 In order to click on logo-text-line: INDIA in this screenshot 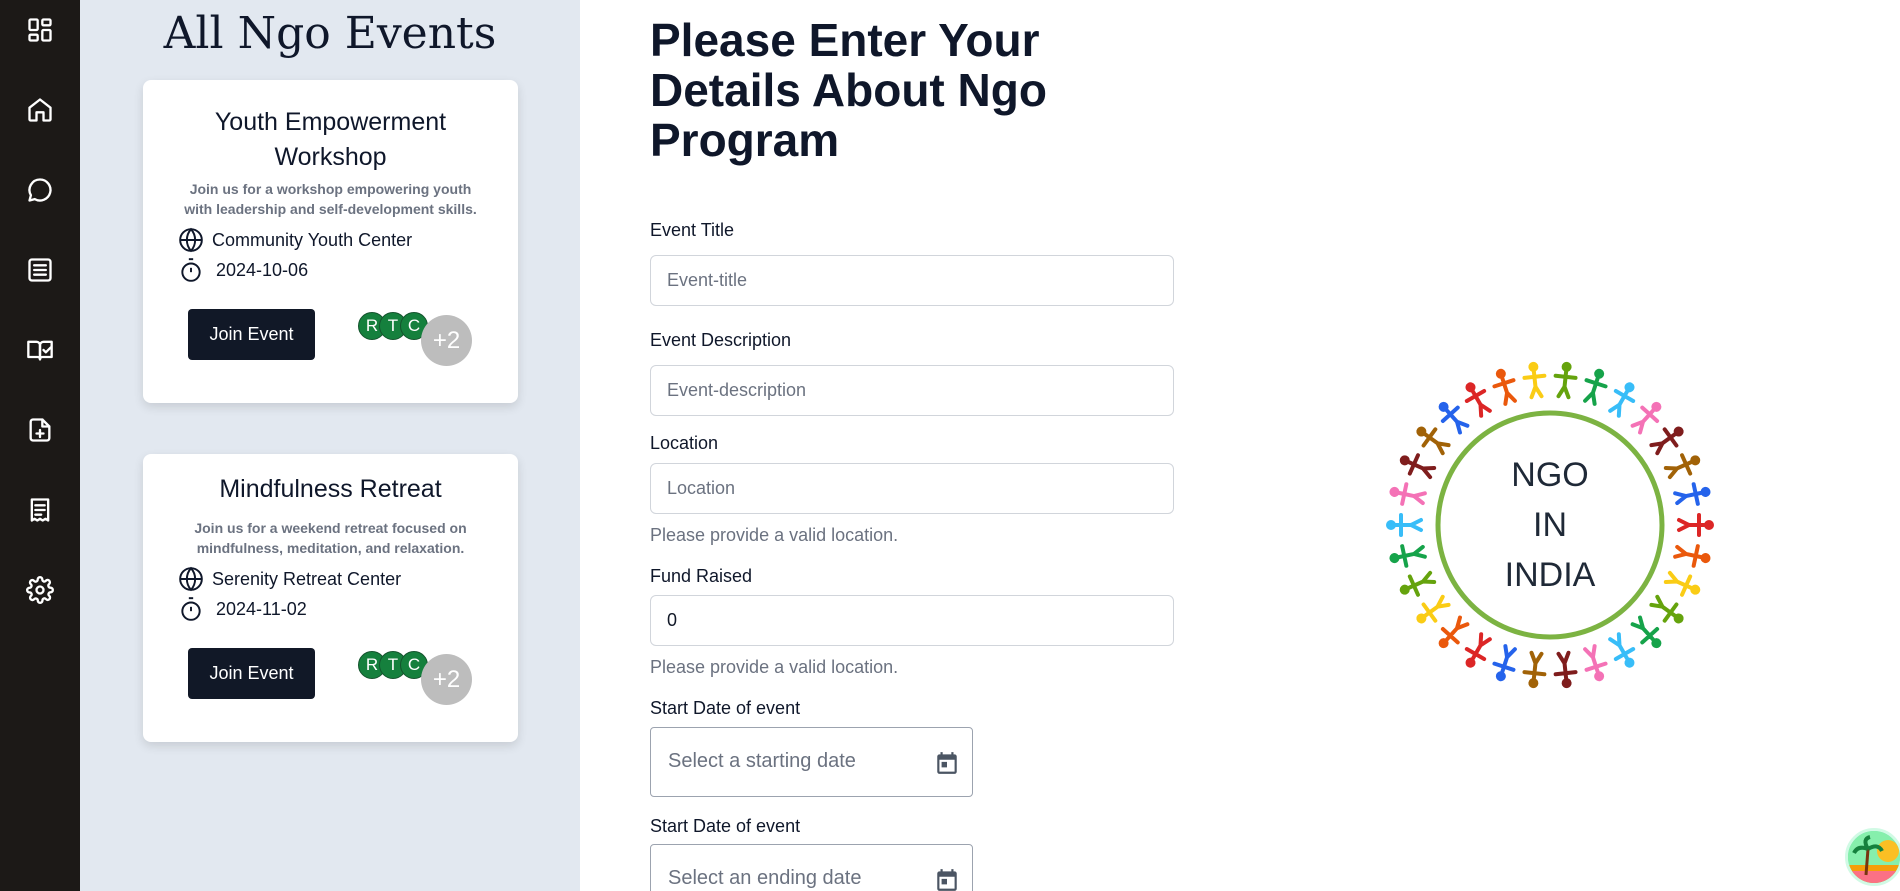, I will do `click(1550, 575)`.